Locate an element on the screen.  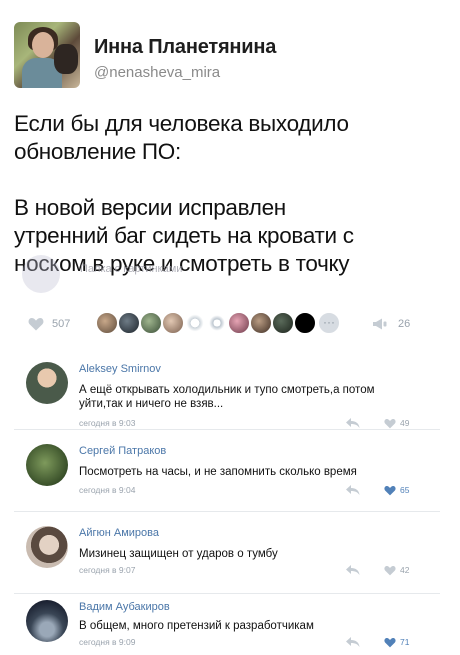
author-name: Инна Планетянина is located at coordinates (185, 47).